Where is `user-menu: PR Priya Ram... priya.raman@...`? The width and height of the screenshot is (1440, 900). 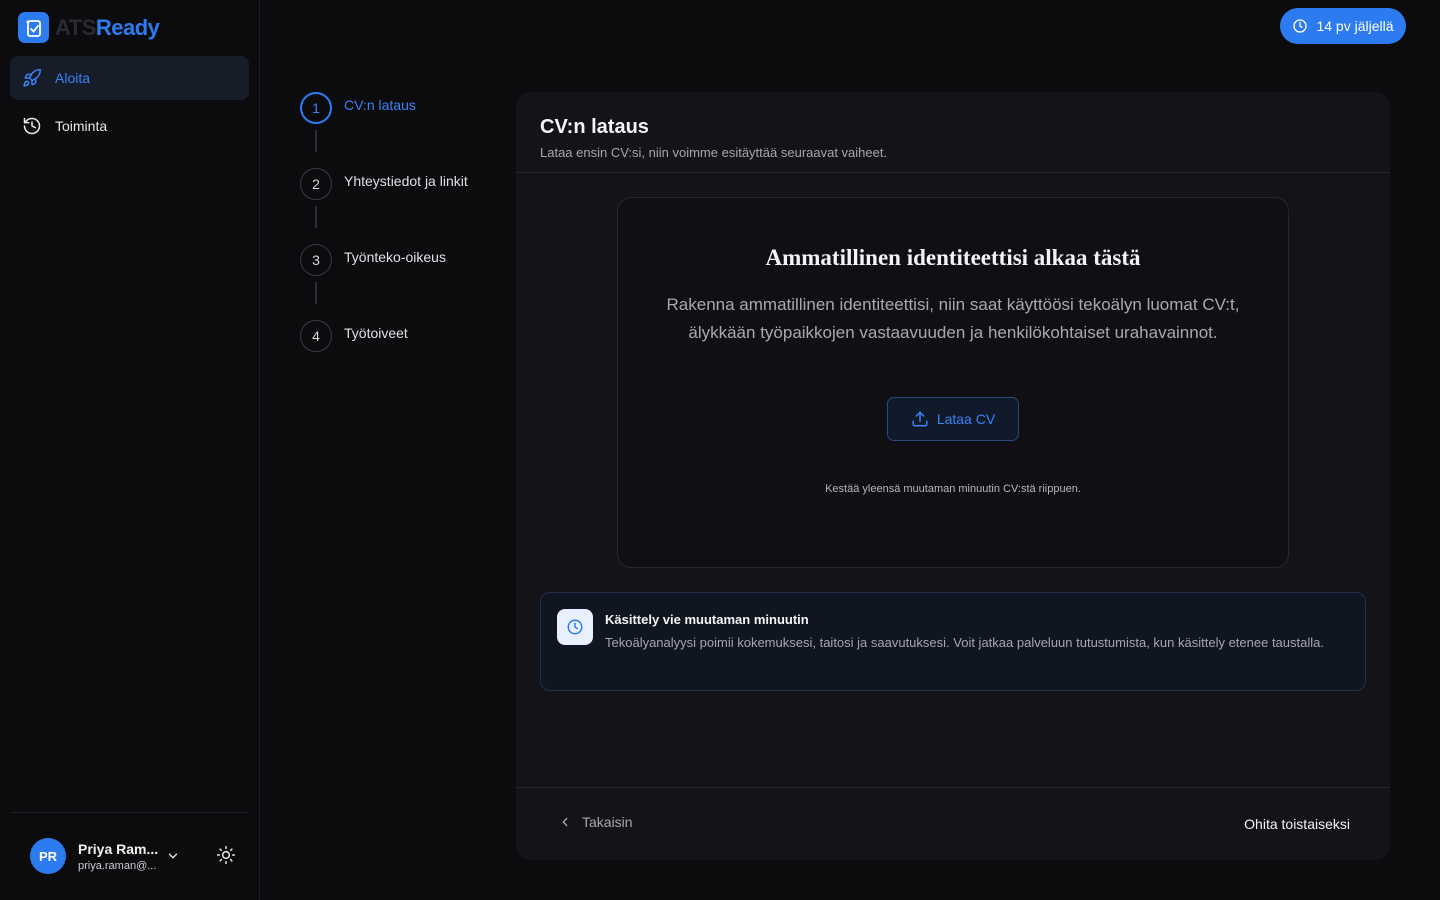 user-menu: PR Priya Ram... priya.raman@... is located at coordinates (105, 856).